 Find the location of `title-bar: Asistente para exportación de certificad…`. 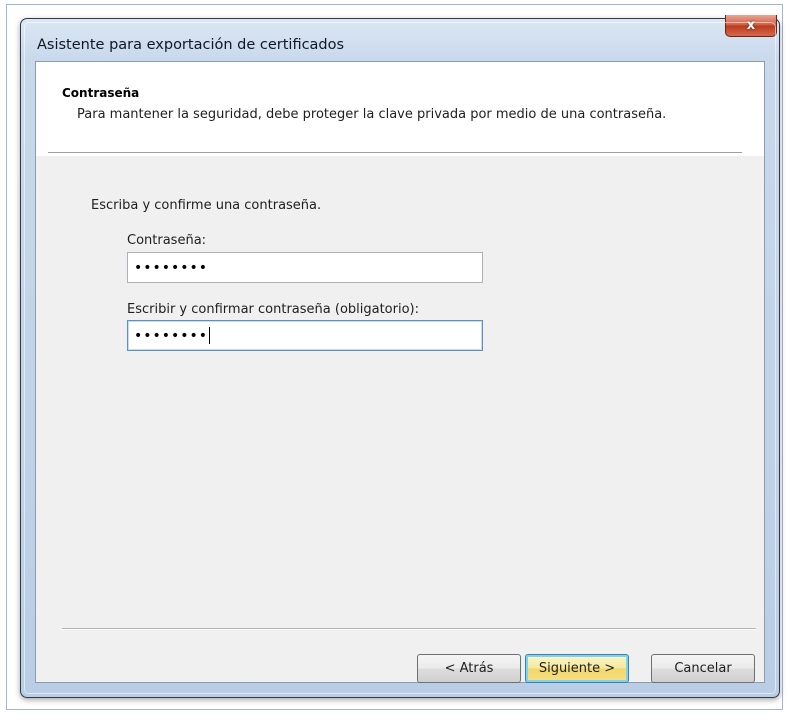

title-bar: Asistente para exportación de certificad… is located at coordinates (406, 38).